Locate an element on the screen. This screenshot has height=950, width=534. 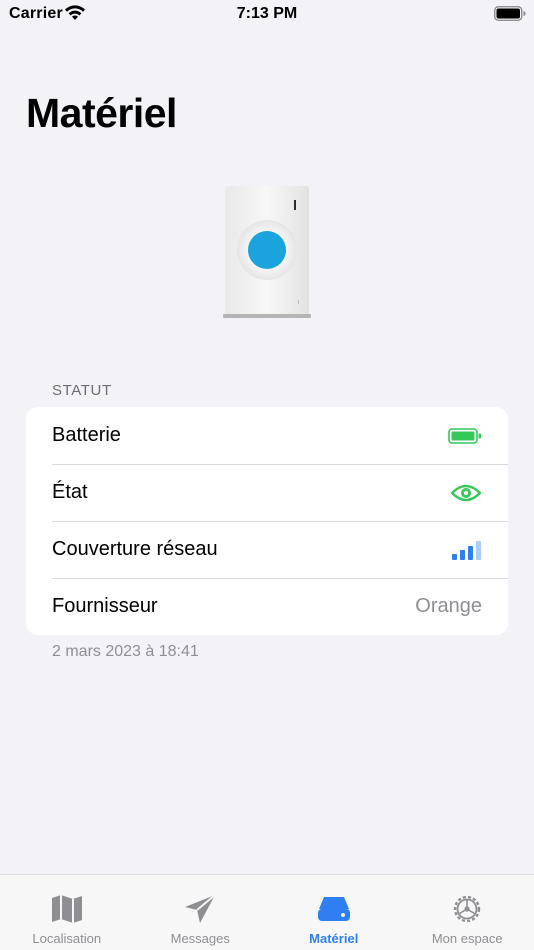
device-image is located at coordinates (267, 252).